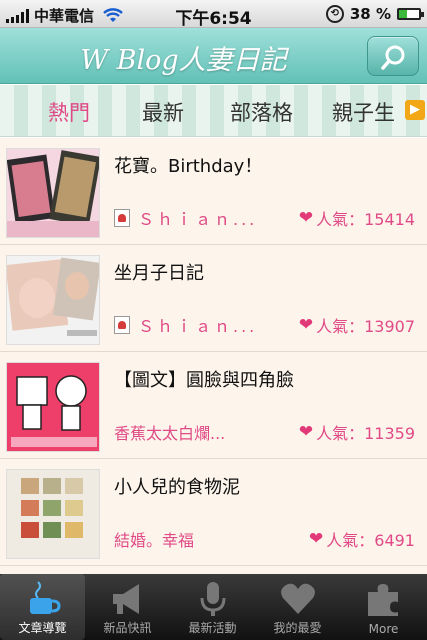  I want to click on post-popularity: ❤ 人氣：15414, so click(357, 218).